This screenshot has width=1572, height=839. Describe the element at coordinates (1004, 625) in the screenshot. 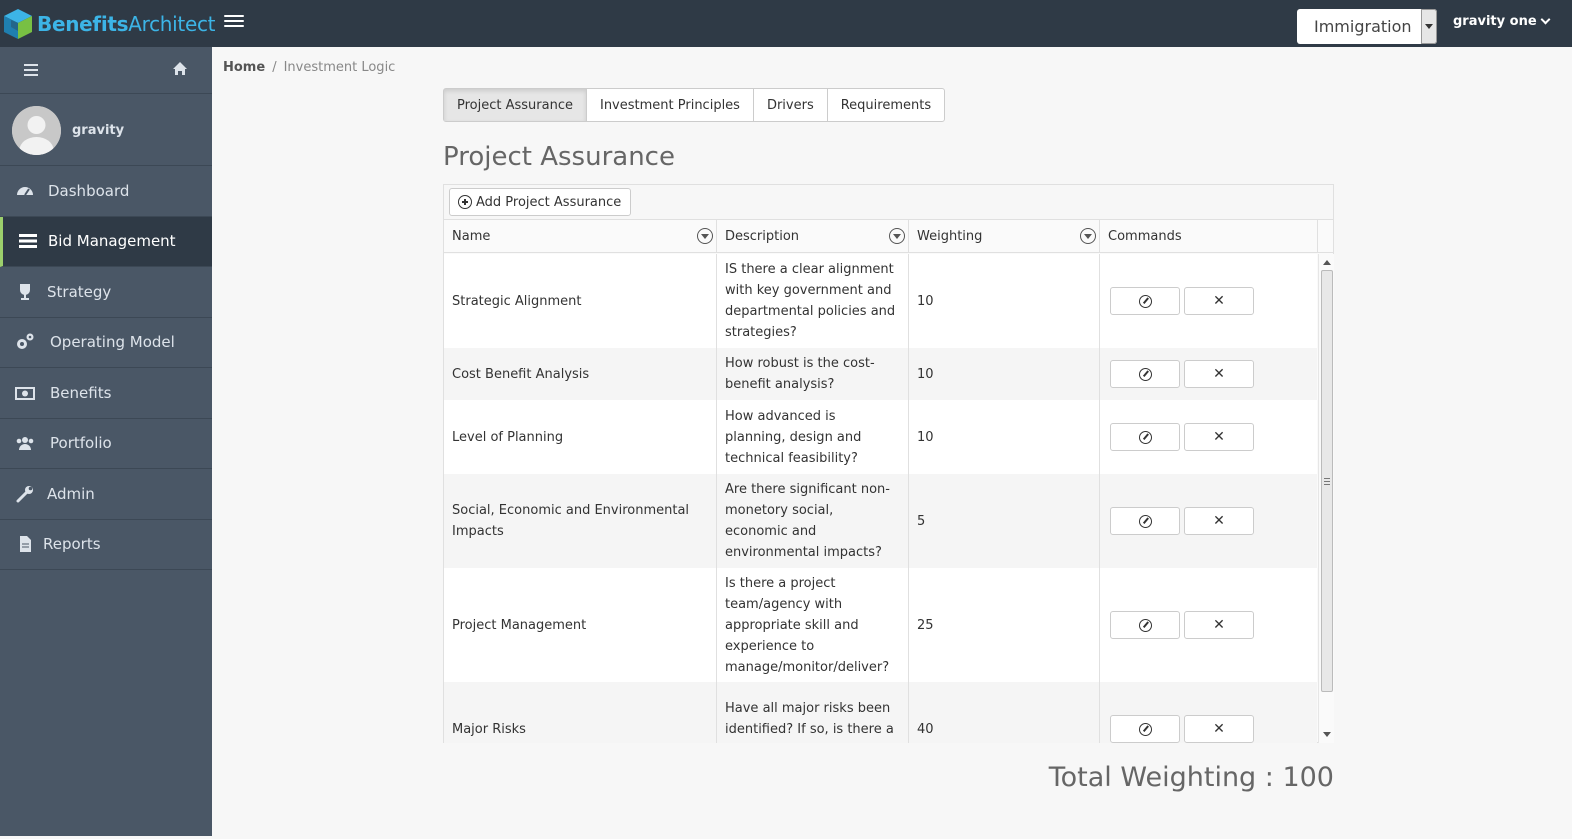

I see `cell-weighting: 25` at that location.